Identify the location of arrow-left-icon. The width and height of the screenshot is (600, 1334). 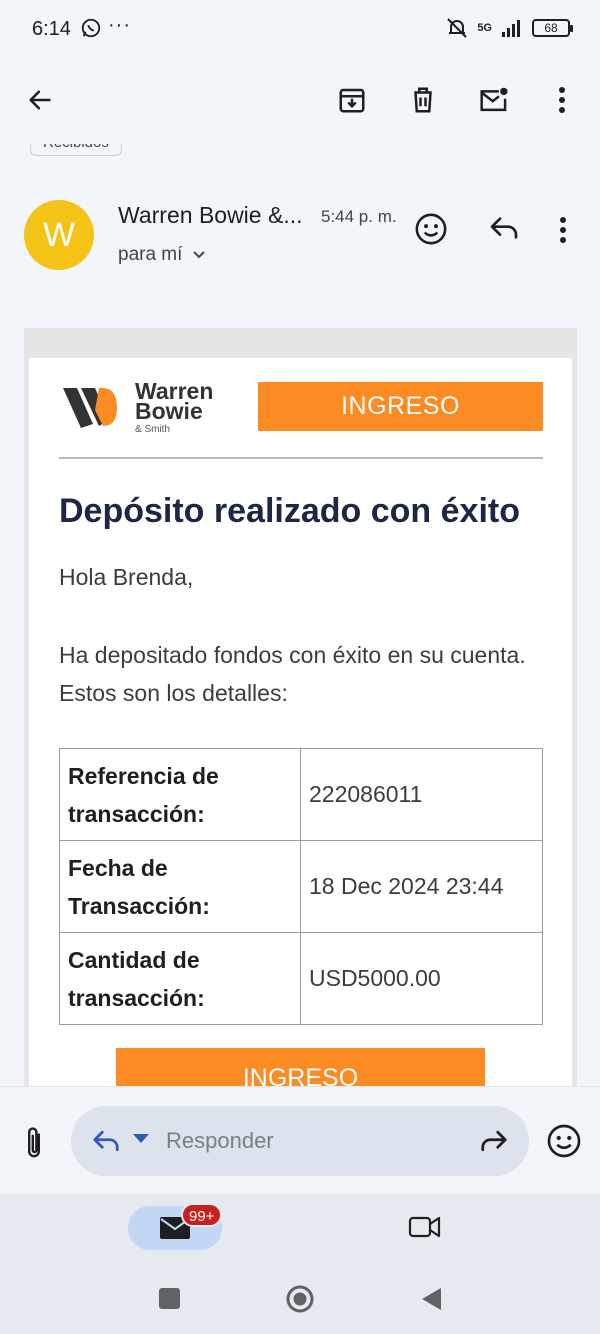
(40, 100).